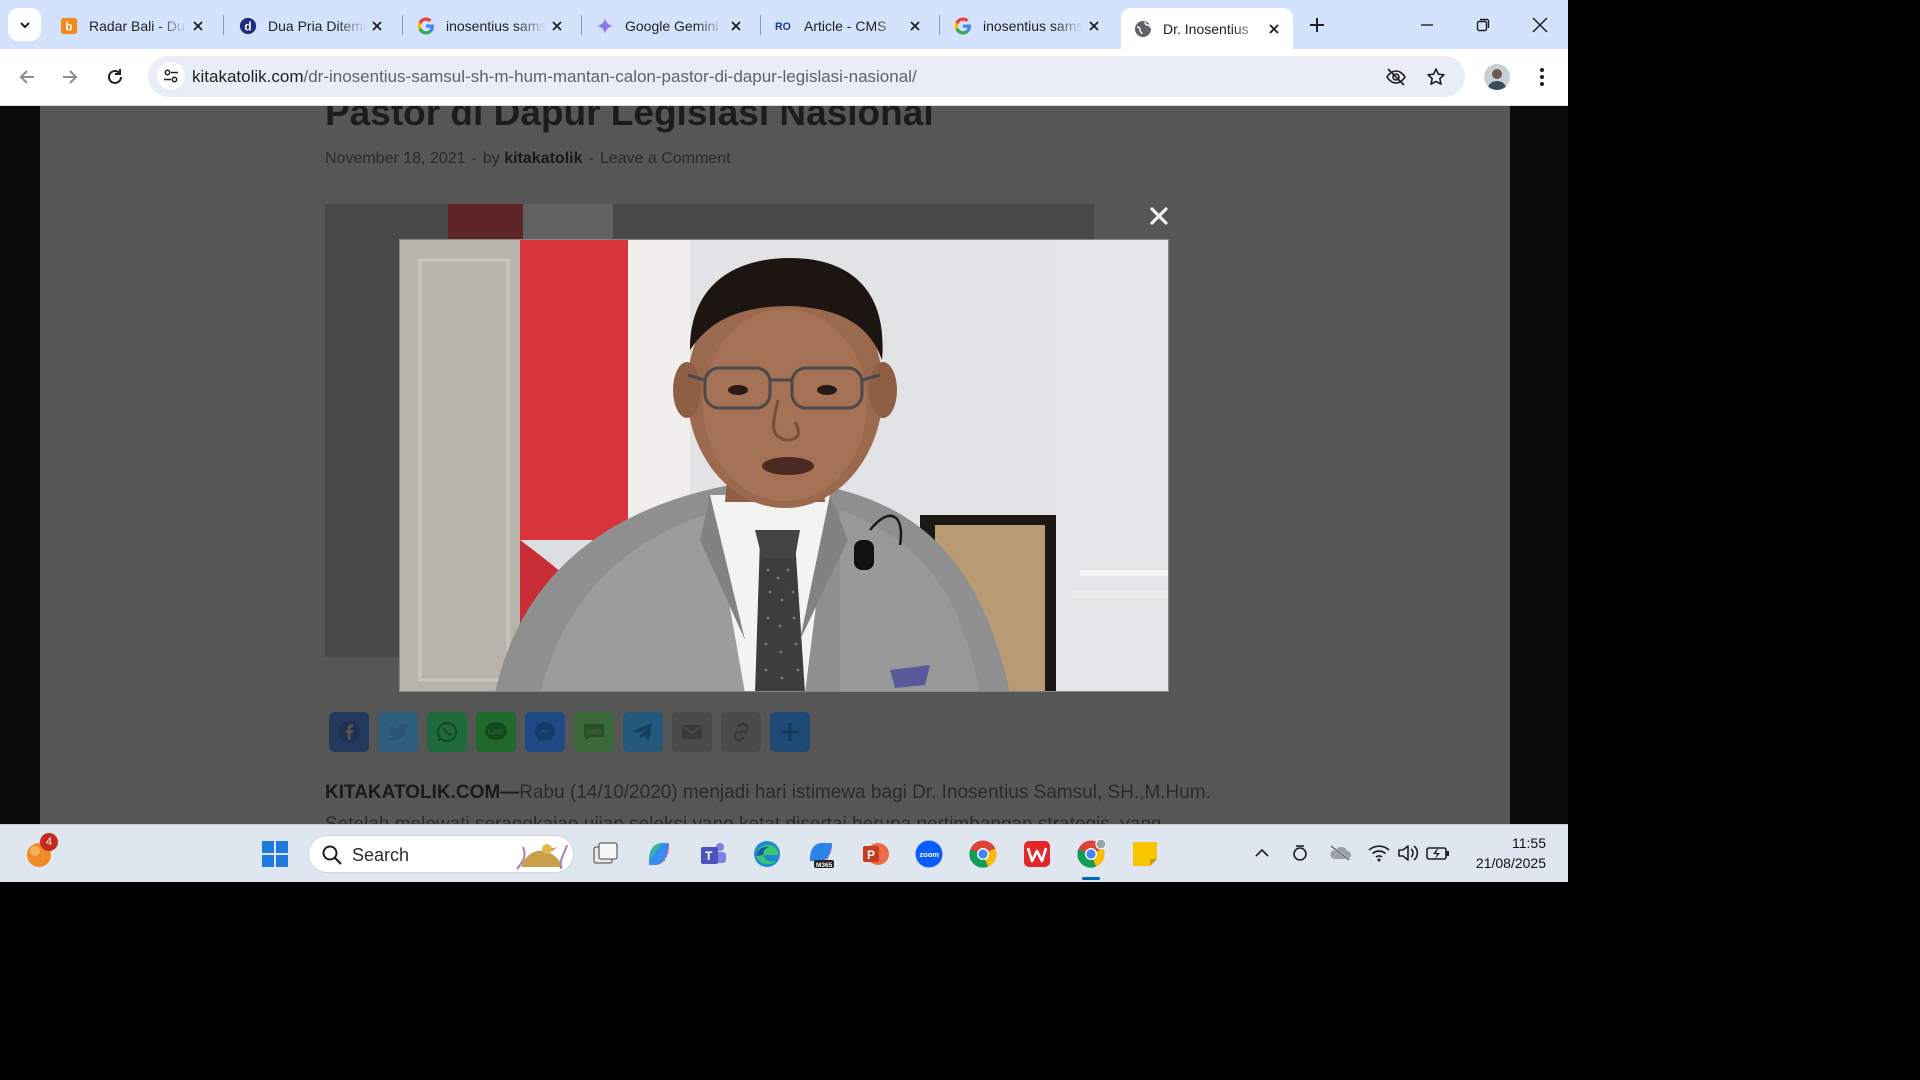 The image size is (1920, 1080). Describe the element at coordinates (1159, 216) in the screenshot. I see `lightbox-close-button` at that location.